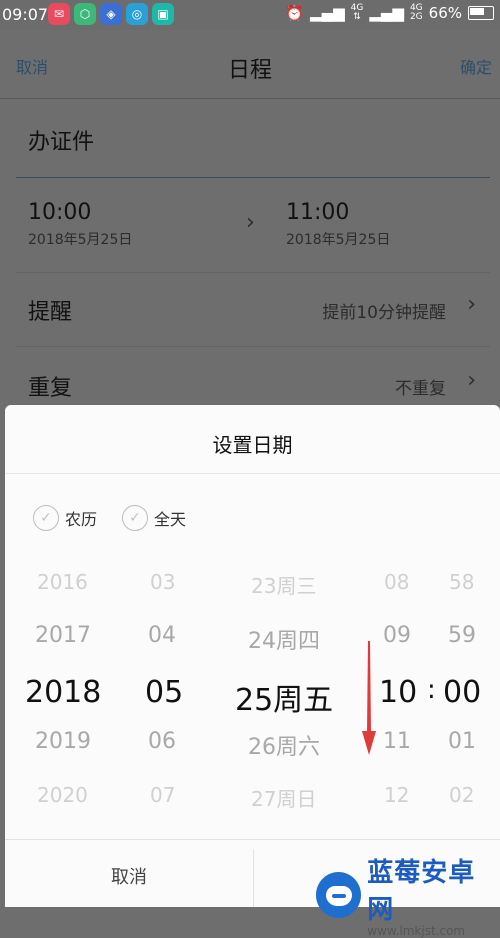  Describe the element at coordinates (481, 13) in the screenshot. I see `battery-icon` at that location.